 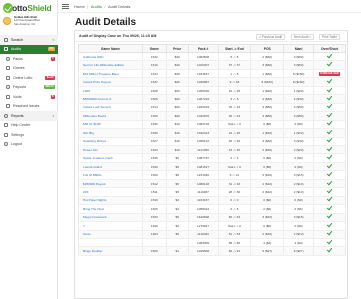 What do you see at coordinates (267, 226) in the screenshot?
I see `cell-pos: 0 ($0)` at bounding box center [267, 226].